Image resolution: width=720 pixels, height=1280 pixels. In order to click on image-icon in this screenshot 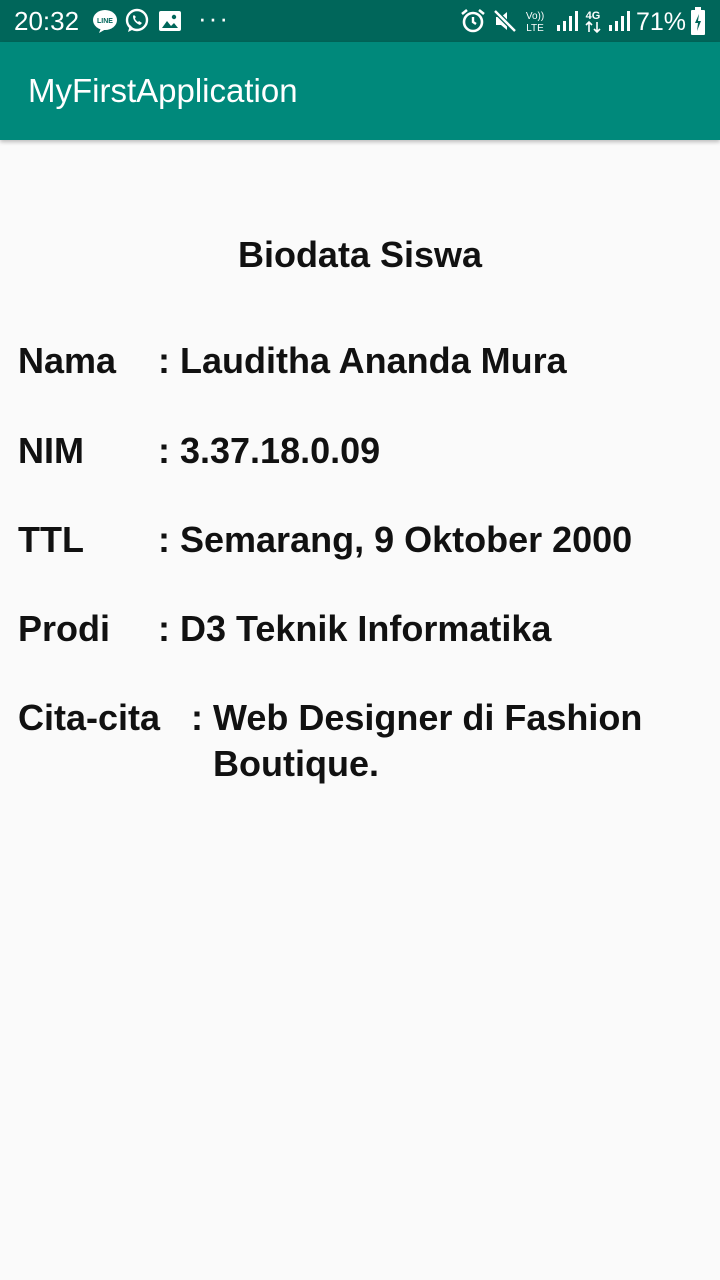, I will do `click(170, 21)`.